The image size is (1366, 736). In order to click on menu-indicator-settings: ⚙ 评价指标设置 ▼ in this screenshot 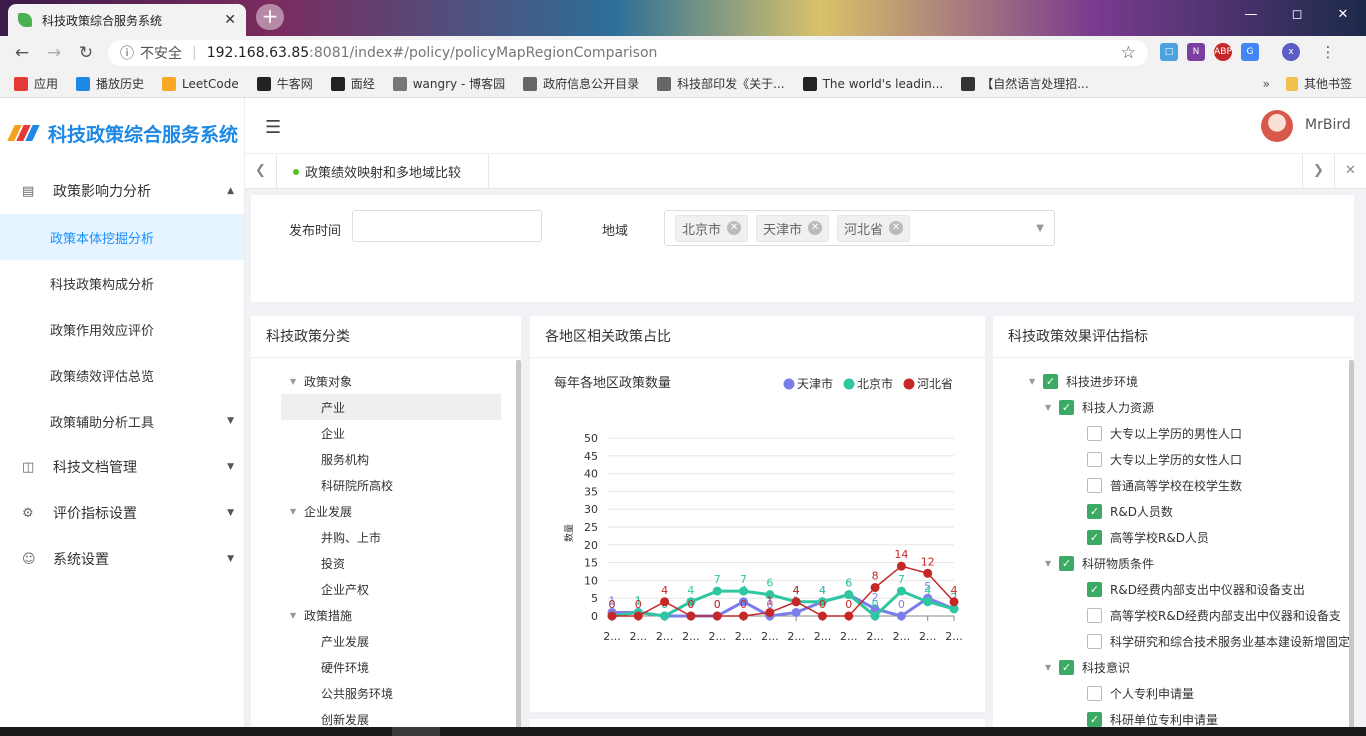, I will do `click(122, 513)`.